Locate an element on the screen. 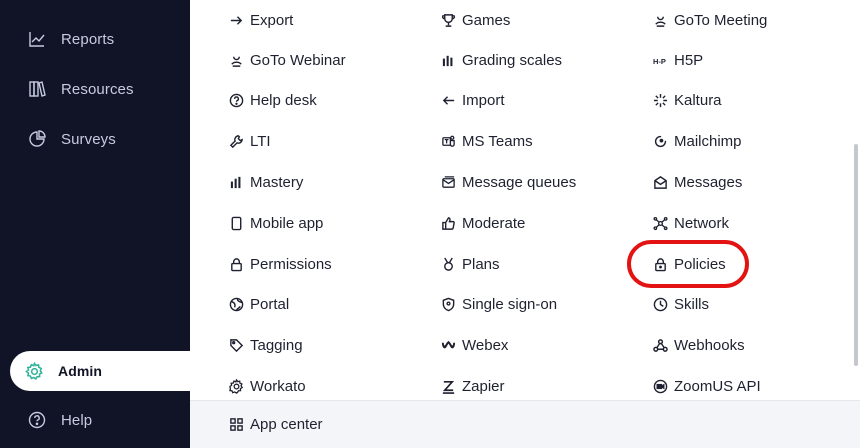 The image size is (860, 448). grid-icon is located at coordinates (236, 424).